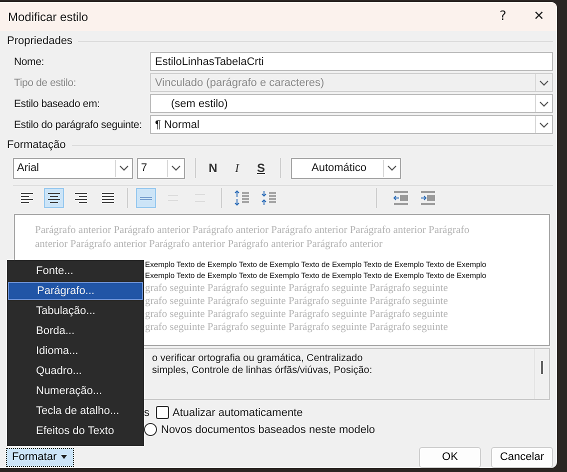  What do you see at coordinates (162, 412) in the screenshot?
I see `checkbox` at bounding box center [162, 412].